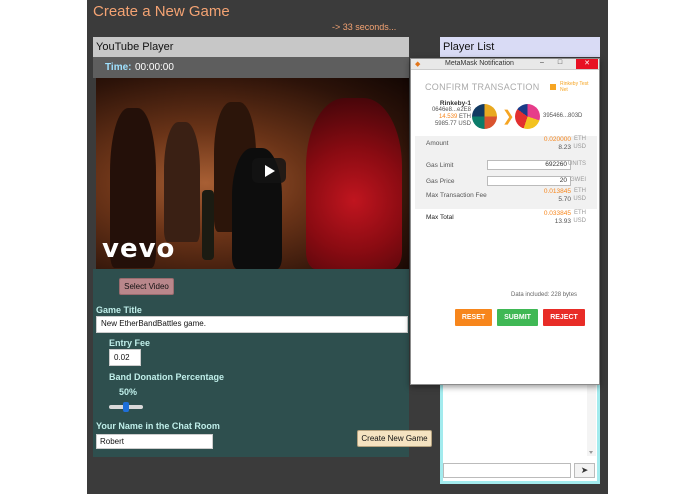 The image size is (695, 494). Describe the element at coordinates (251, 67) in the screenshot. I see `time-bar: Time: 00:00:00` at that location.